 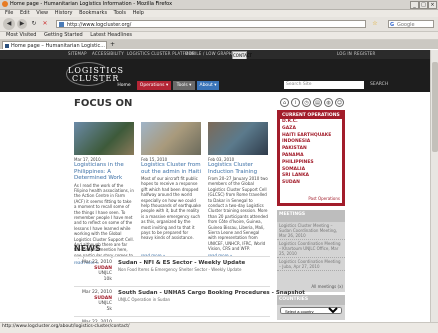 What do you see at coordinates (379, 85) in the screenshot?
I see `site-search-button: SEARCH` at bounding box center [379, 85].